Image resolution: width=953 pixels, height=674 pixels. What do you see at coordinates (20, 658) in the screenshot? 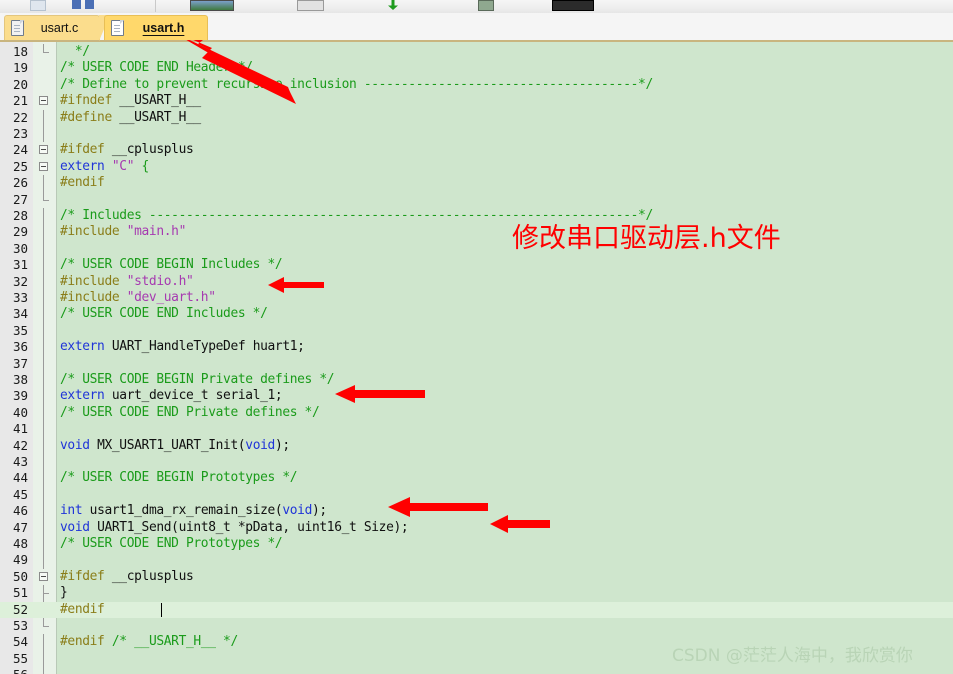
I see `line-number: 55` at bounding box center [20, 658].